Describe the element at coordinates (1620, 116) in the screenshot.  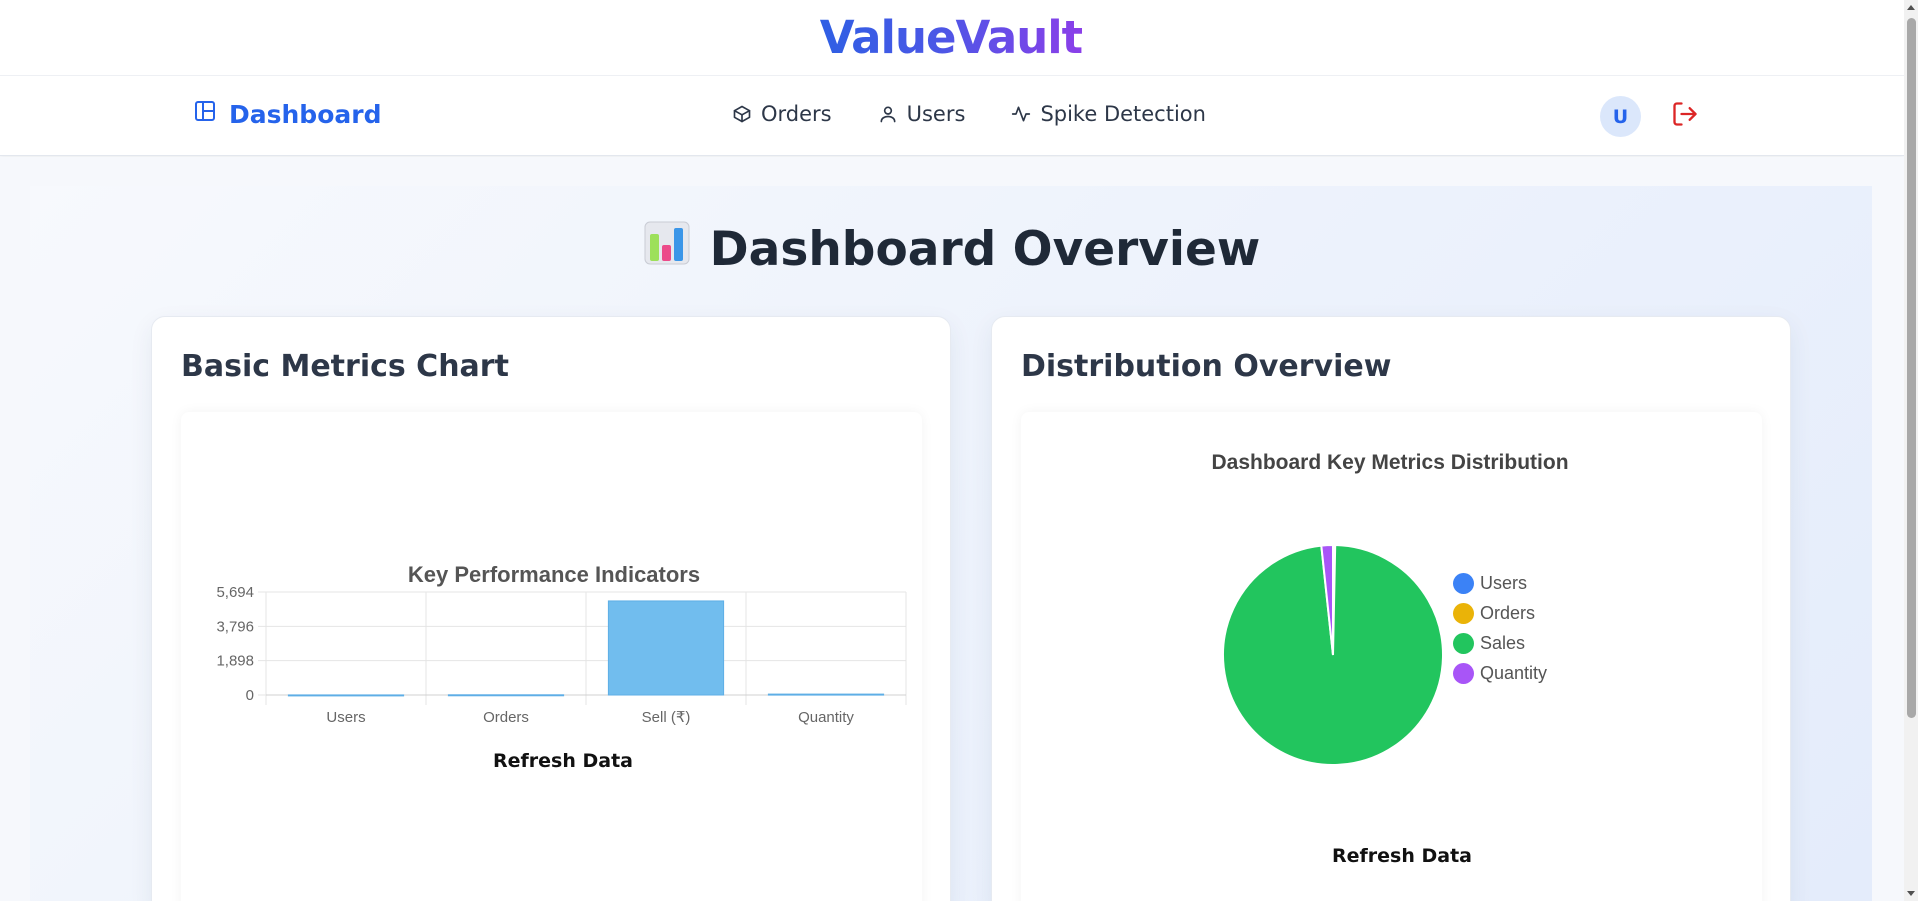
I see `avatar: U` at that location.